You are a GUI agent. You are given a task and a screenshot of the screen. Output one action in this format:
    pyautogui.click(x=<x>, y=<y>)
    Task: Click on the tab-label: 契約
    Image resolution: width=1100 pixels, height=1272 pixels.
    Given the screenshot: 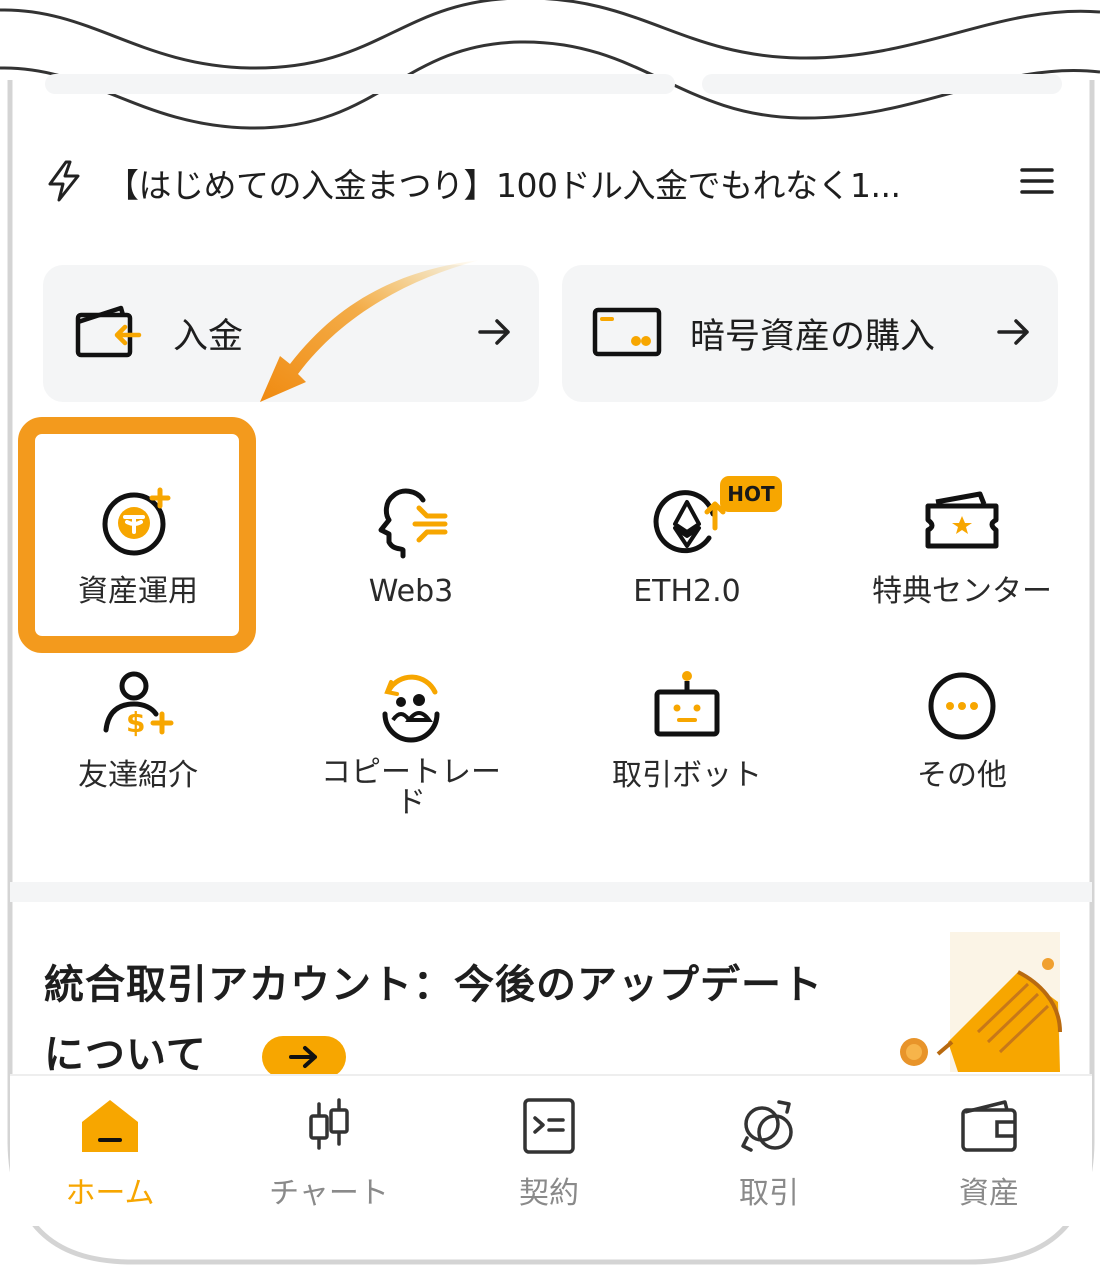 What is the action you would take?
    pyautogui.click(x=549, y=1193)
    